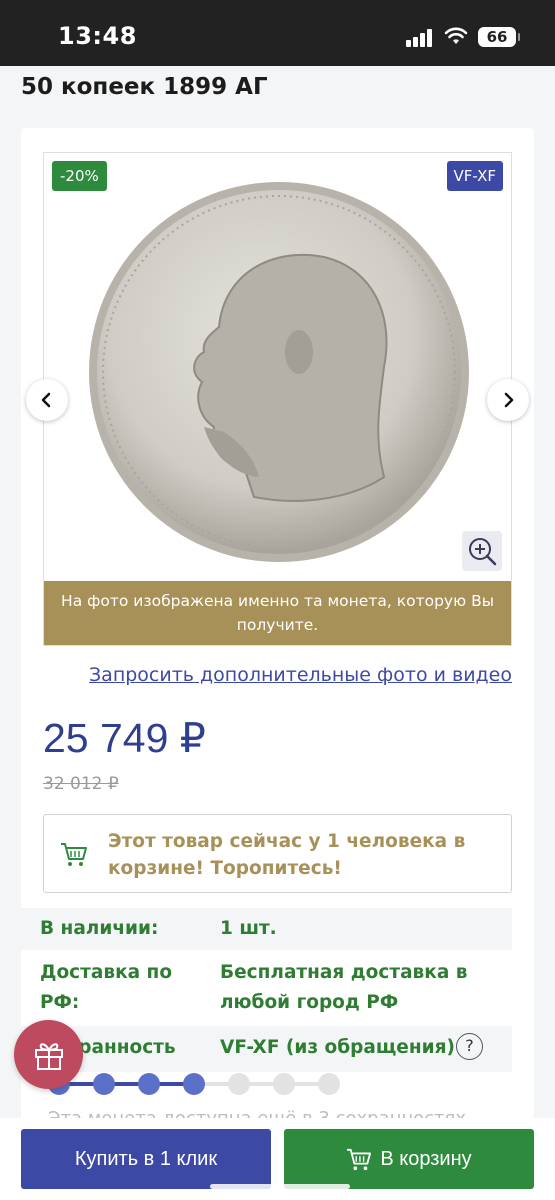  I want to click on gift-icon, so click(48, 1056).